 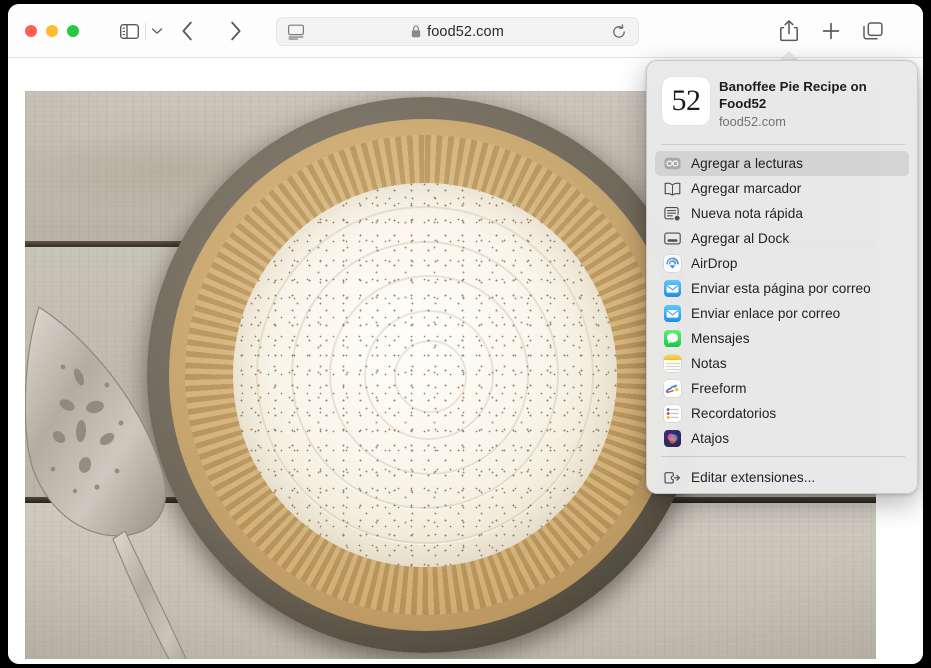 What do you see at coordinates (31, 31) in the screenshot?
I see `close-window-button` at bounding box center [31, 31].